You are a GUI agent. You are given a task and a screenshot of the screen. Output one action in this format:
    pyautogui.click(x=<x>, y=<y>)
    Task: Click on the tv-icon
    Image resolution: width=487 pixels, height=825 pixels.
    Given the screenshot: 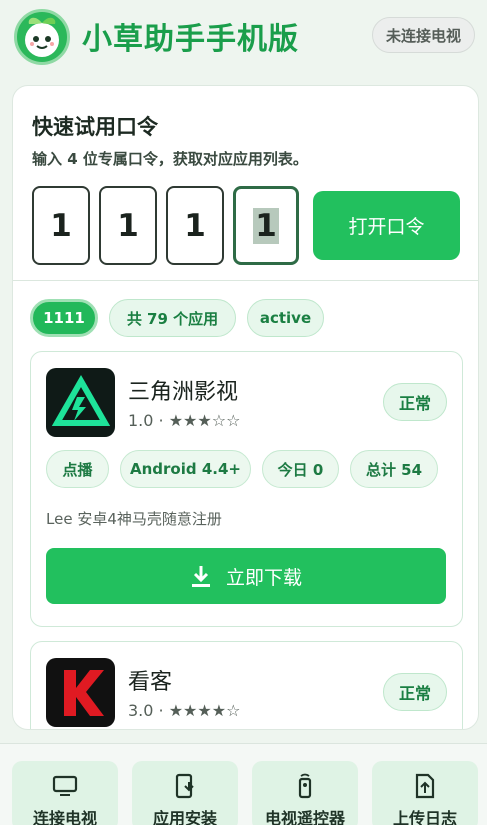 What is the action you would take?
    pyautogui.click(x=65, y=786)
    